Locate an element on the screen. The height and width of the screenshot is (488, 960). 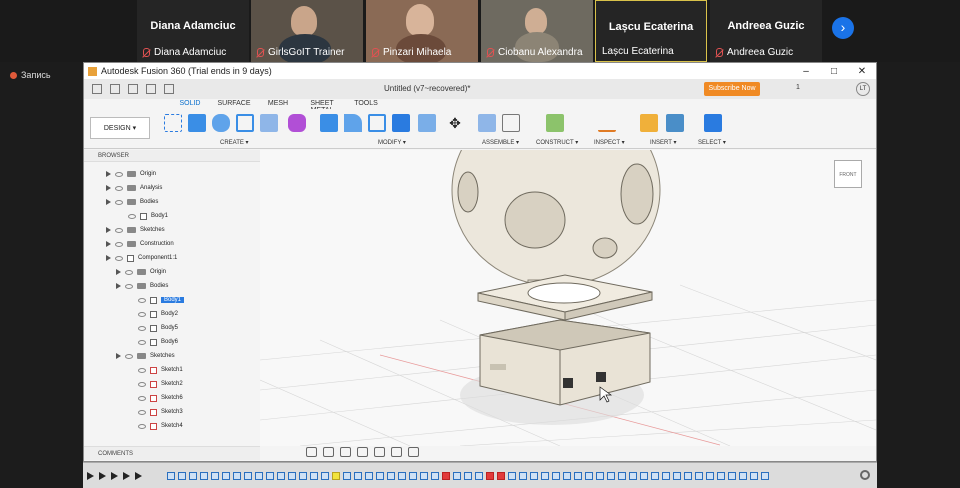
insert-derive-icon is located at coordinates (649, 123).